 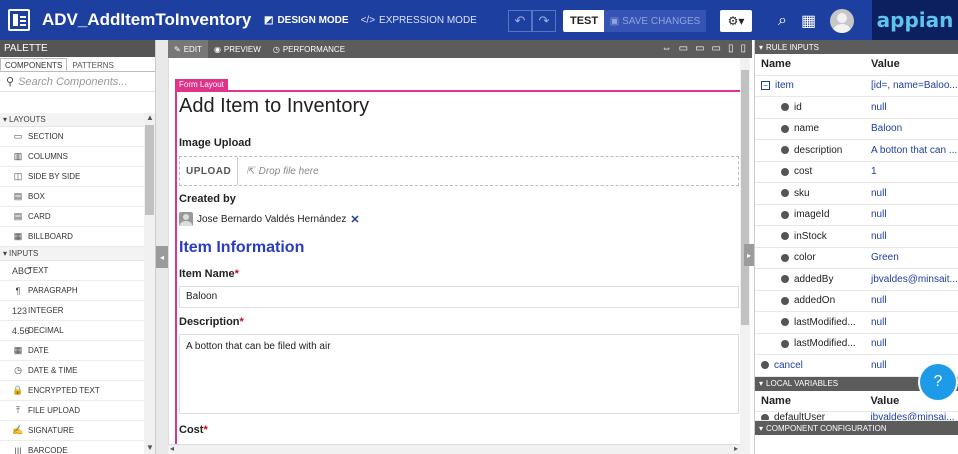 I want to click on table-row: sku null, so click(x=856, y=194).